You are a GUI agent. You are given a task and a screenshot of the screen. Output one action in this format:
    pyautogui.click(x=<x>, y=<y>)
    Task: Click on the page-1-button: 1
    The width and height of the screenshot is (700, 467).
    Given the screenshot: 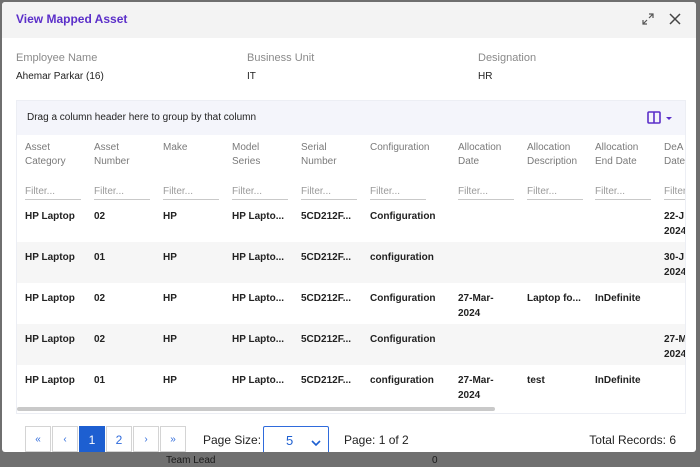 What is the action you would take?
    pyautogui.click(x=92, y=439)
    